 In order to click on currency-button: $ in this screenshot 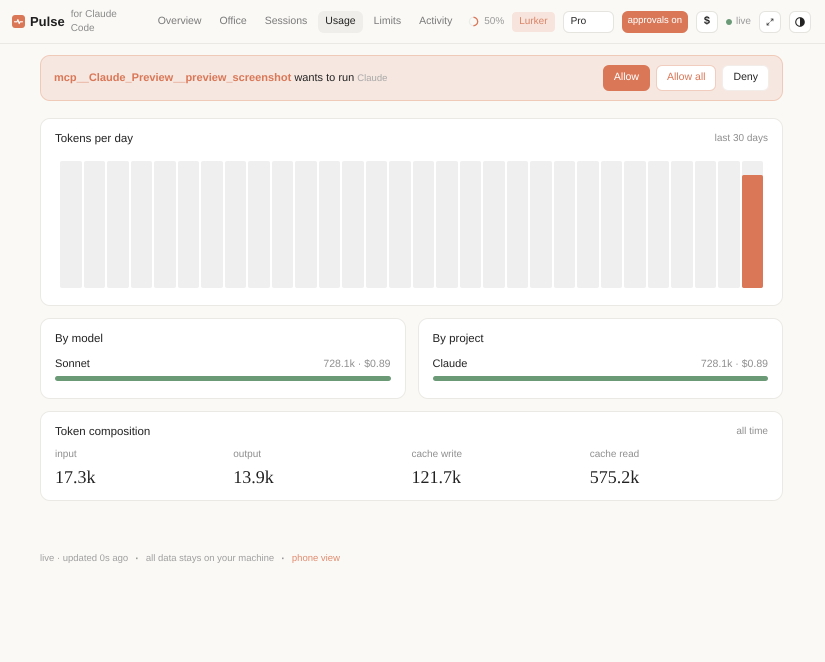, I will do `click(707, 21)`.